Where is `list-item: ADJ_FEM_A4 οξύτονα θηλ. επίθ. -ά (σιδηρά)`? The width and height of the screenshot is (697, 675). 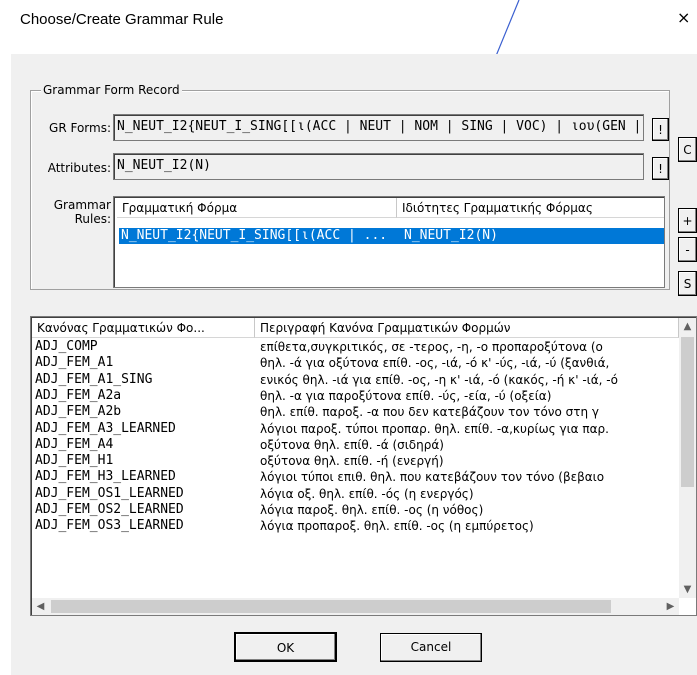
list-item: ADJ_FEM_A4 οξύτονα θηλ. επίθ. -ά (σιδηρά) is located at coordinates (355, 445).